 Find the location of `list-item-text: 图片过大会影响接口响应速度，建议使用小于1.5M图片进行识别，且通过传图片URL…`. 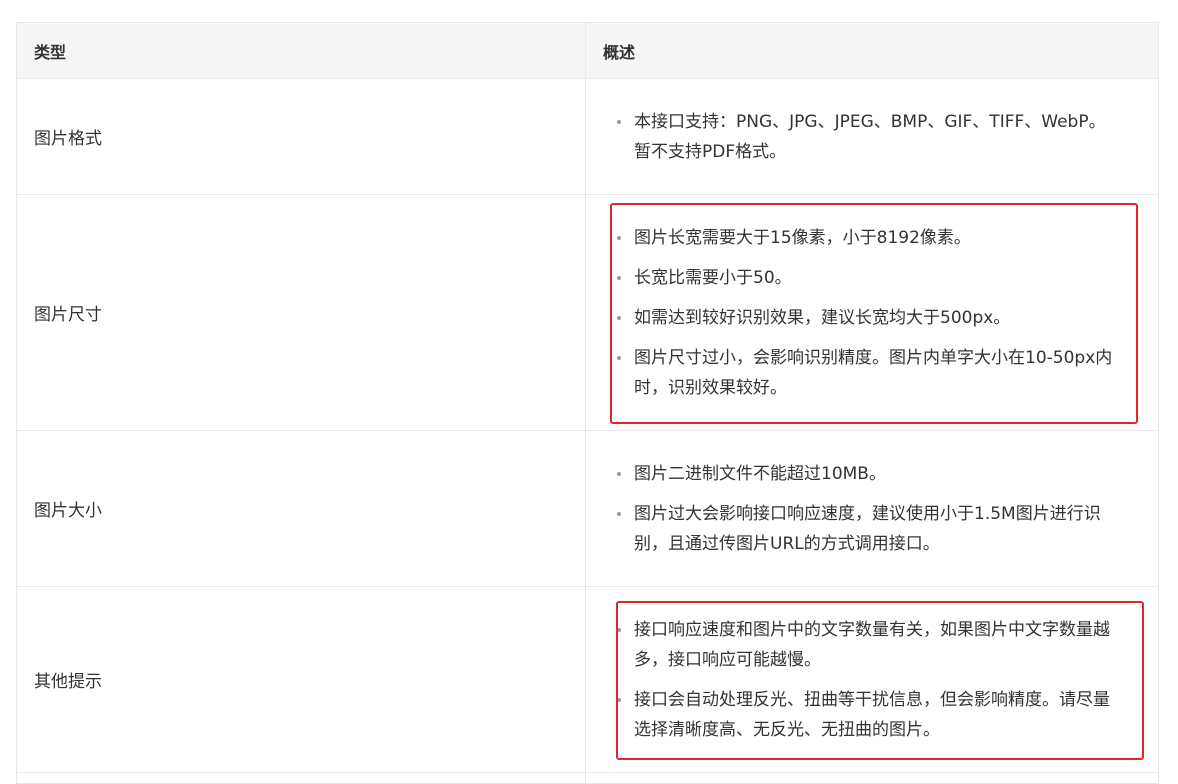

list-item-text: 图片过大会影响接口响应速度，建议使用小于1.5M图片进行识别，且通过传图片URL… is located at coordinates (867, 528).